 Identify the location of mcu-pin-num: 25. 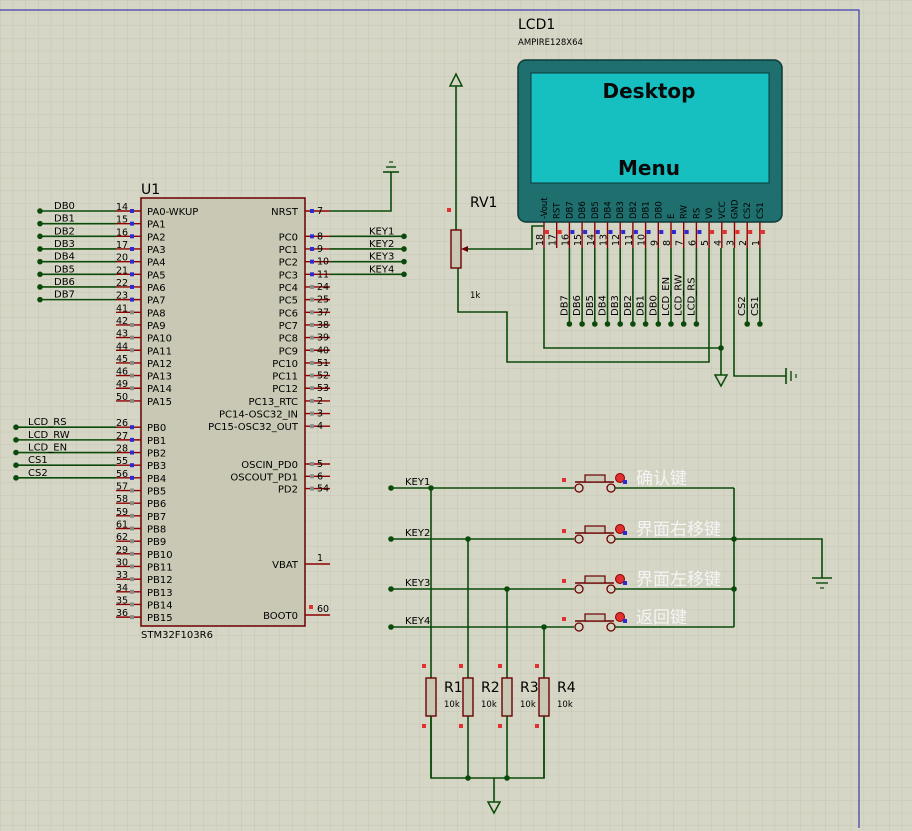
(323, 300).